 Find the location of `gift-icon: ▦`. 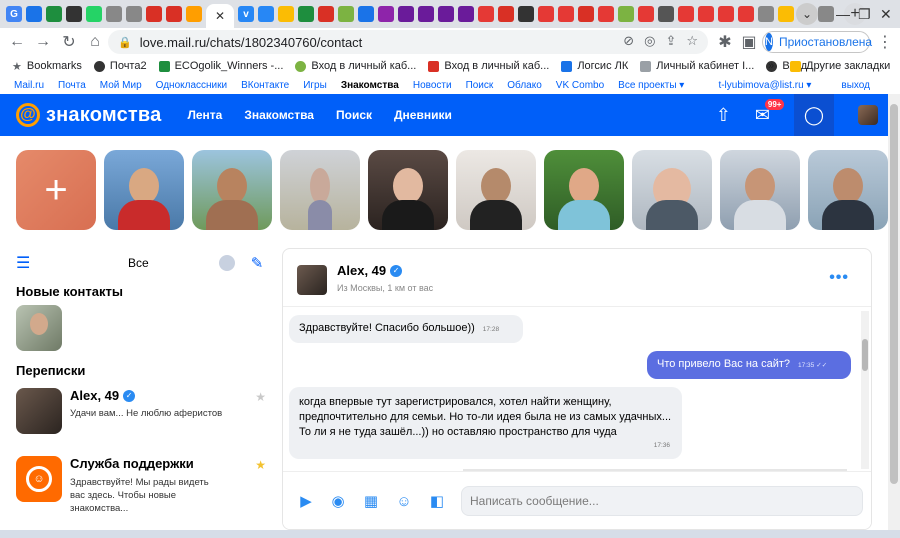

gift-icon: ▦ is located at coordinates (371, 501).